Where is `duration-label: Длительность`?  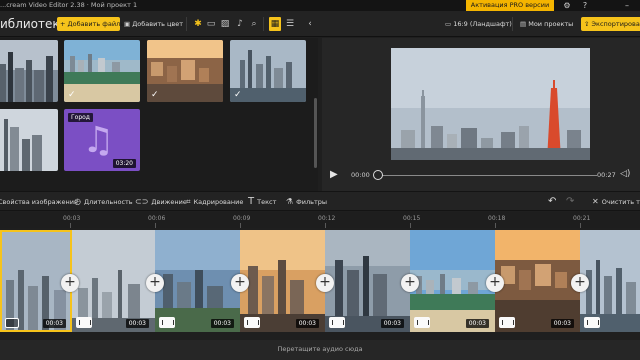
duration-label: Длительность is located at coordinates (108, 202).